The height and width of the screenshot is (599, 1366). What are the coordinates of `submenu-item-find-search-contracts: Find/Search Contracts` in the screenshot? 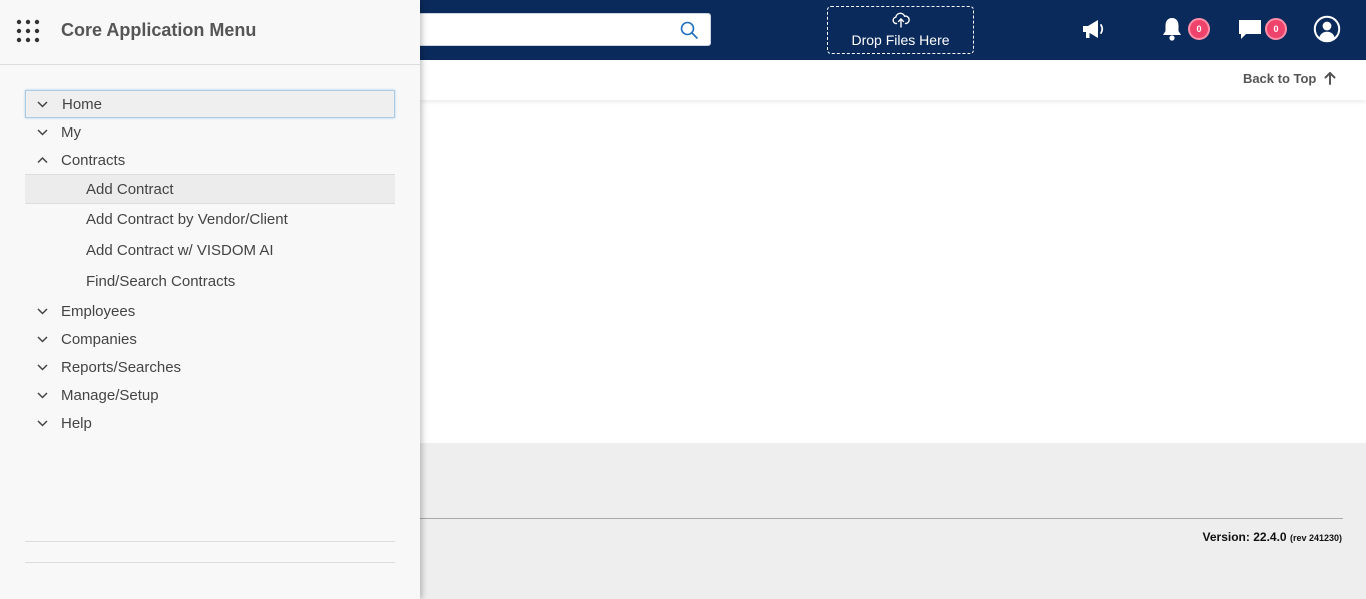 It's located at (210, 281).